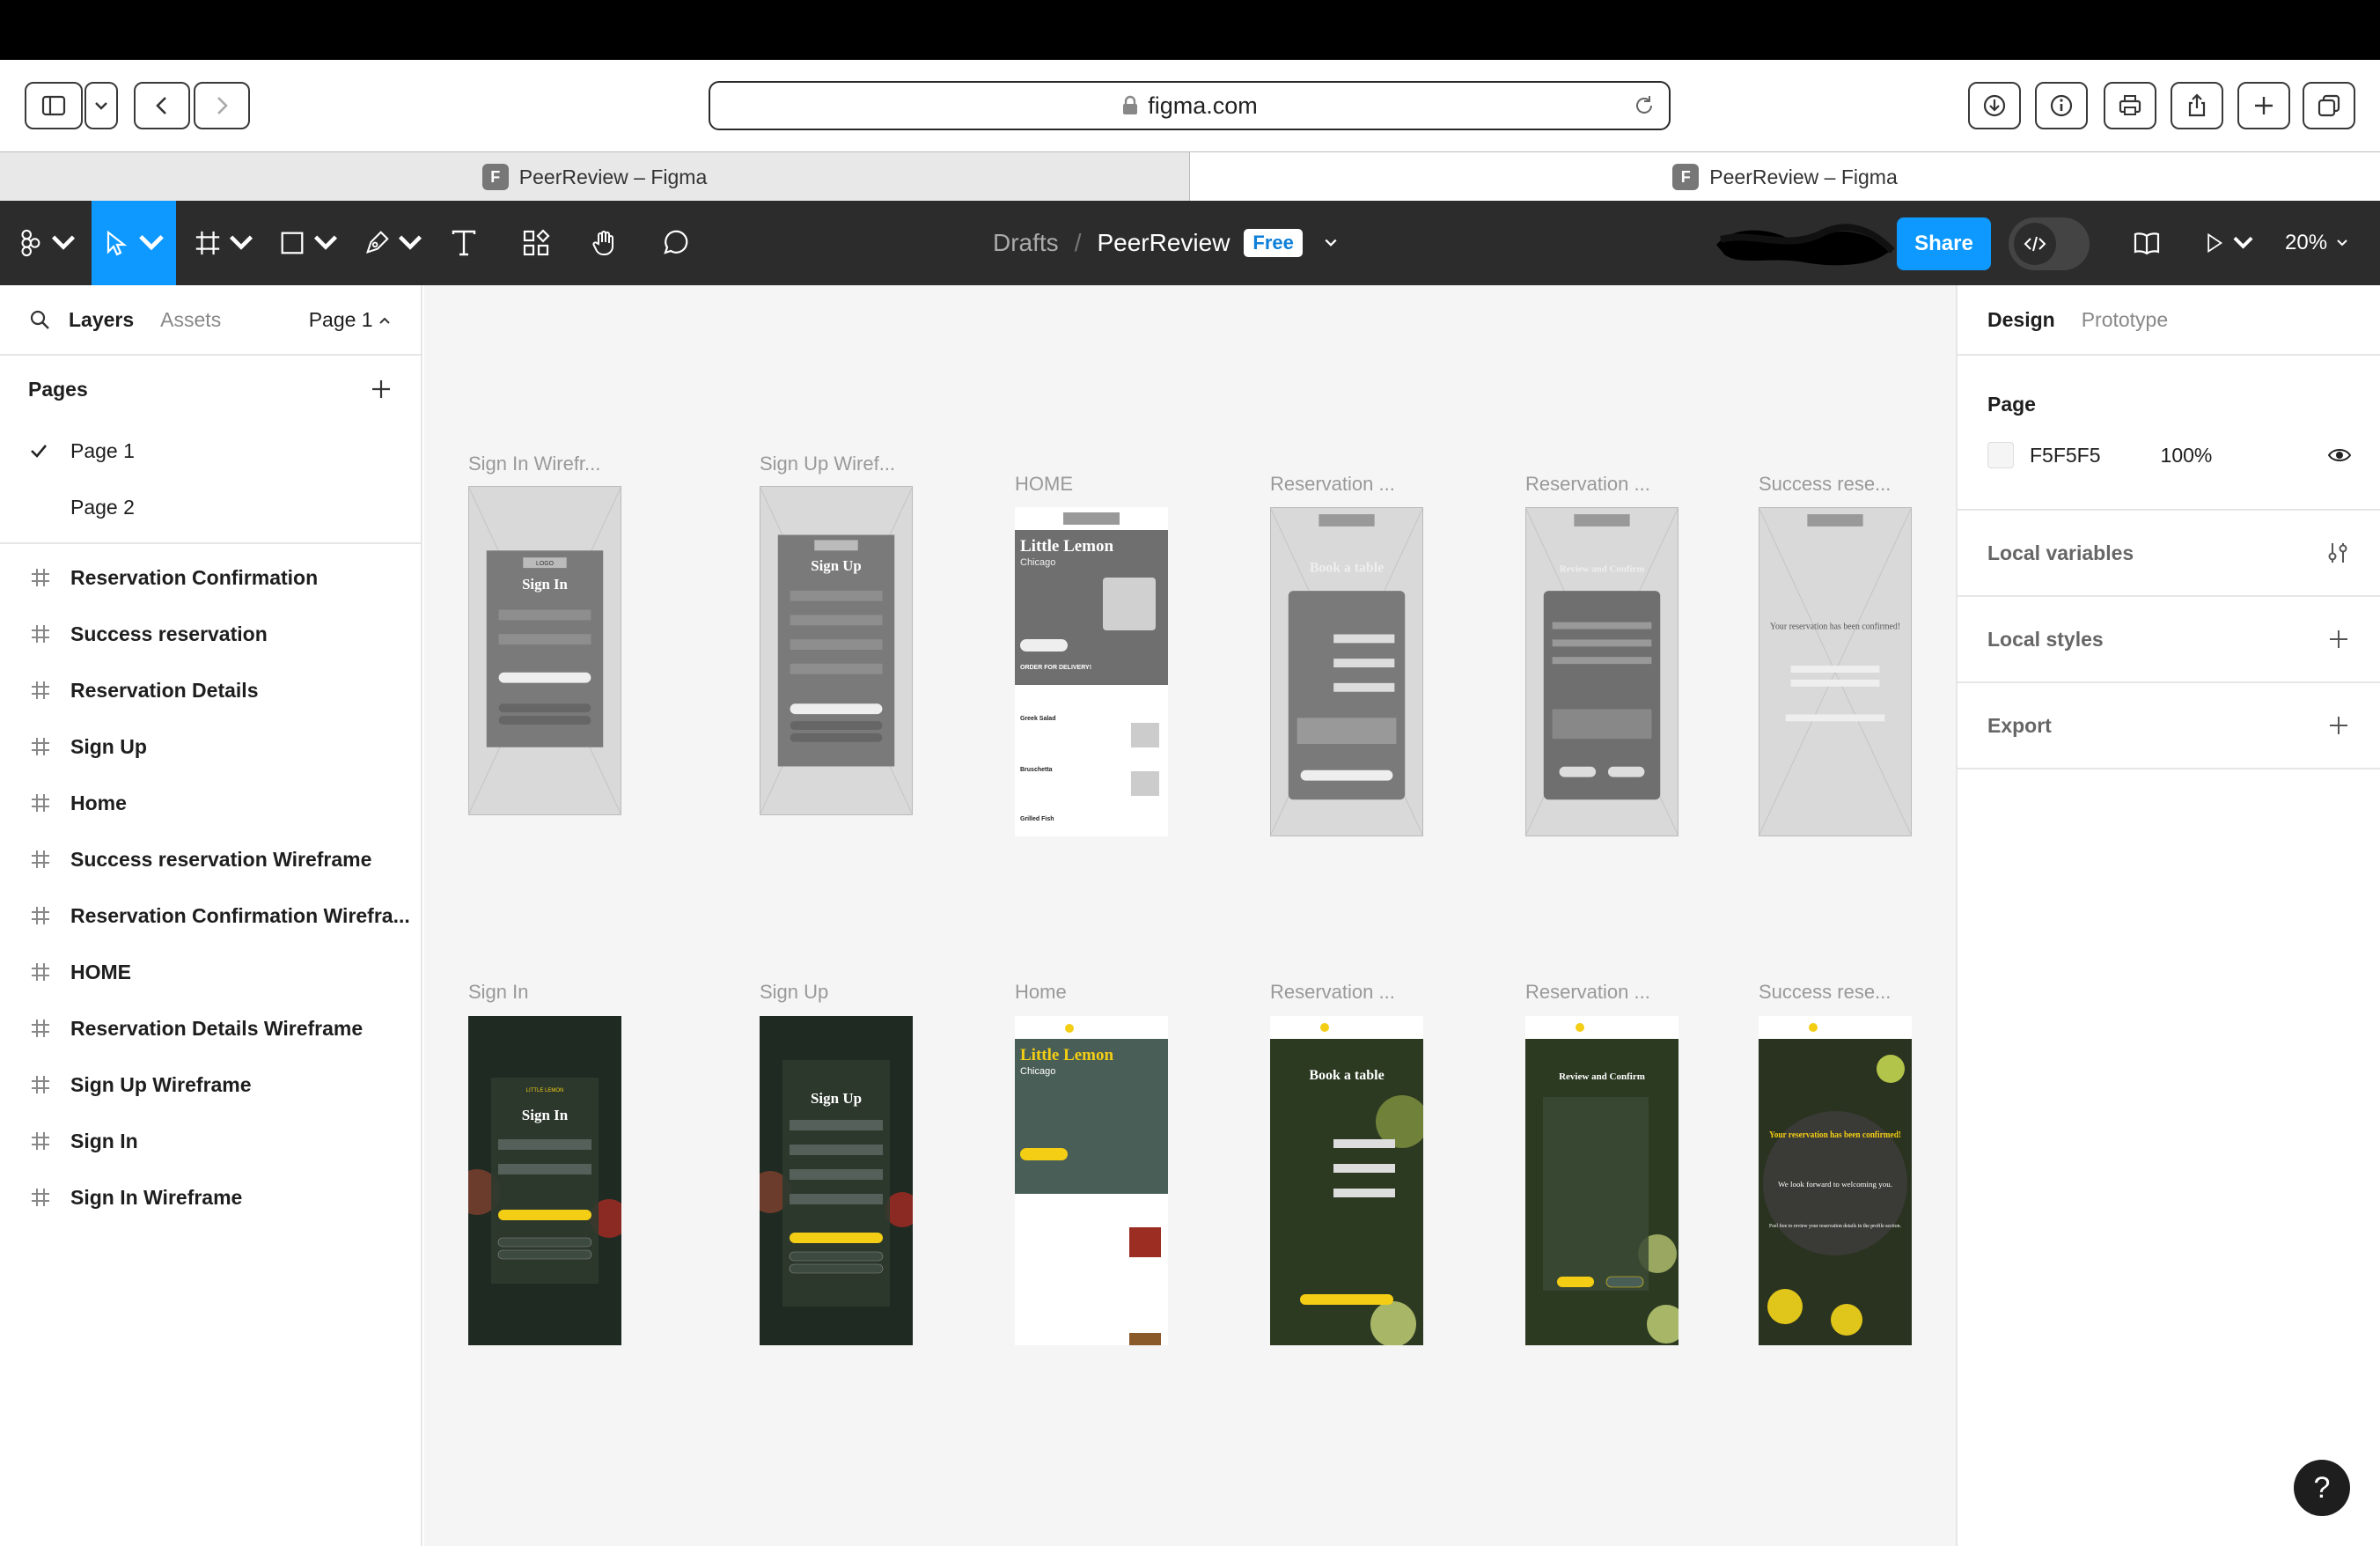 This screenshot has height=1546, width=2380. I want to click on tab-assets: Assets, so click(190, 320).